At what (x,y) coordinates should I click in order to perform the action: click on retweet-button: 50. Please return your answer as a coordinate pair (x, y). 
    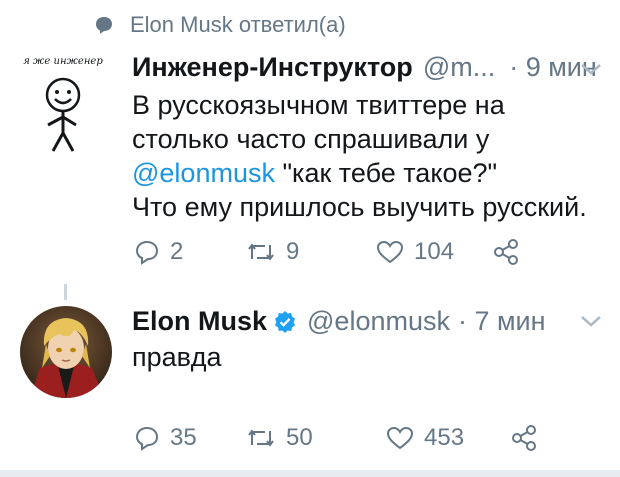
    Looking at the image, I should click on (316, 438).